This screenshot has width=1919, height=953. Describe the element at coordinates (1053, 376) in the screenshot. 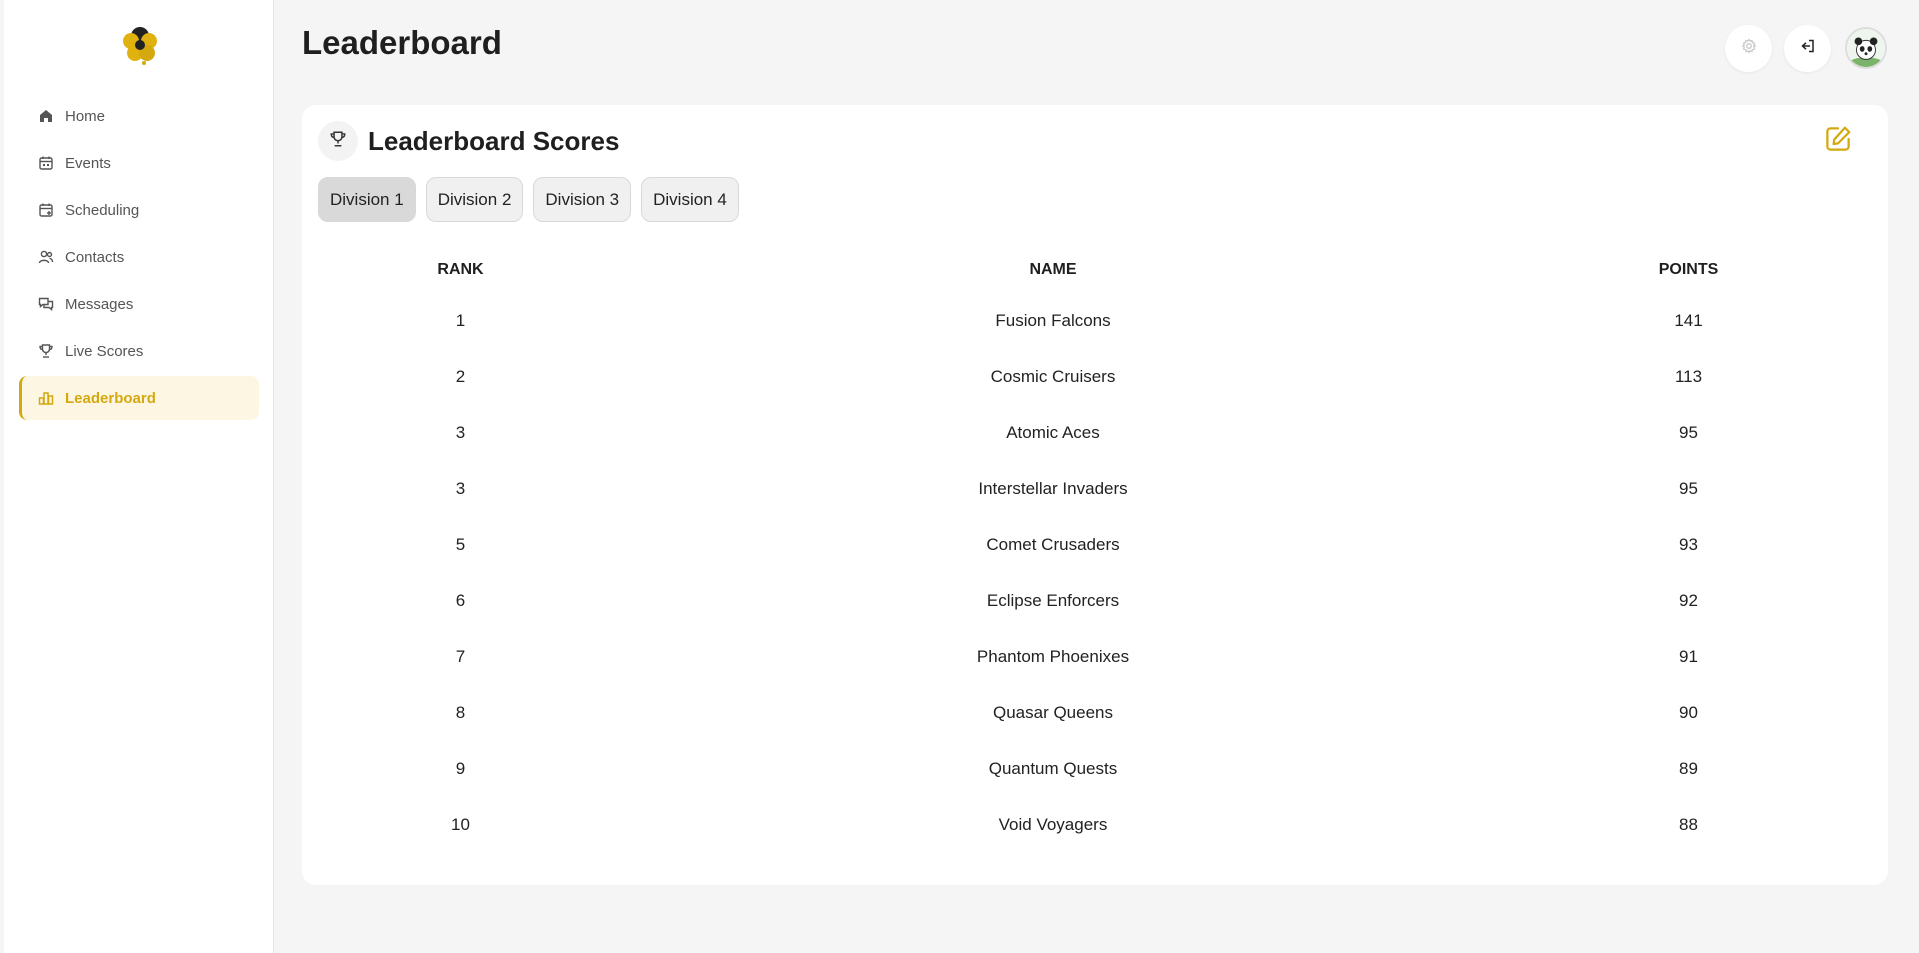

I see `name-cell: Cosmic Cruisers` at that location.